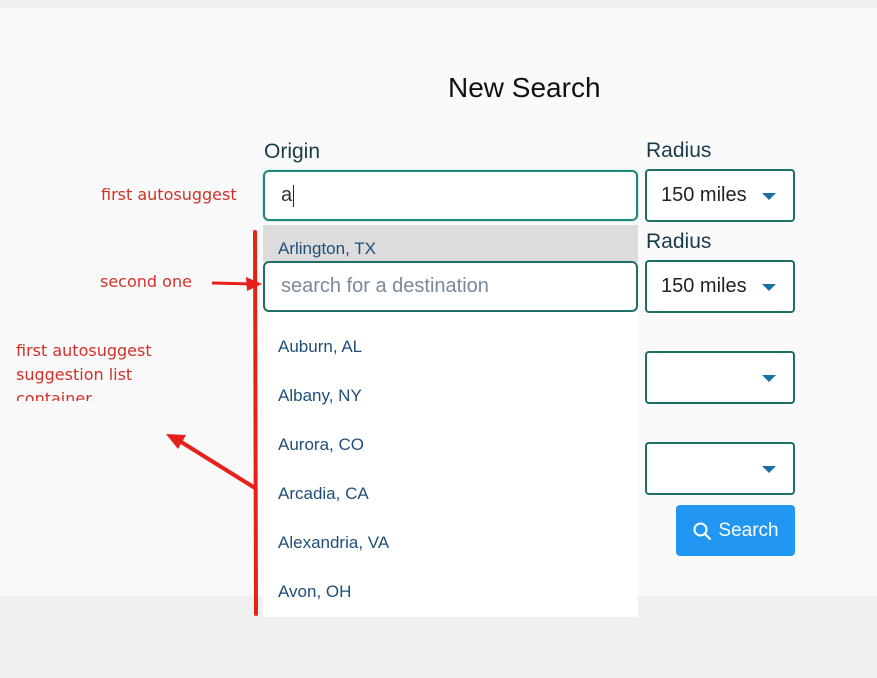  I want to click on annotation-arrow-container, so click(216, 464).